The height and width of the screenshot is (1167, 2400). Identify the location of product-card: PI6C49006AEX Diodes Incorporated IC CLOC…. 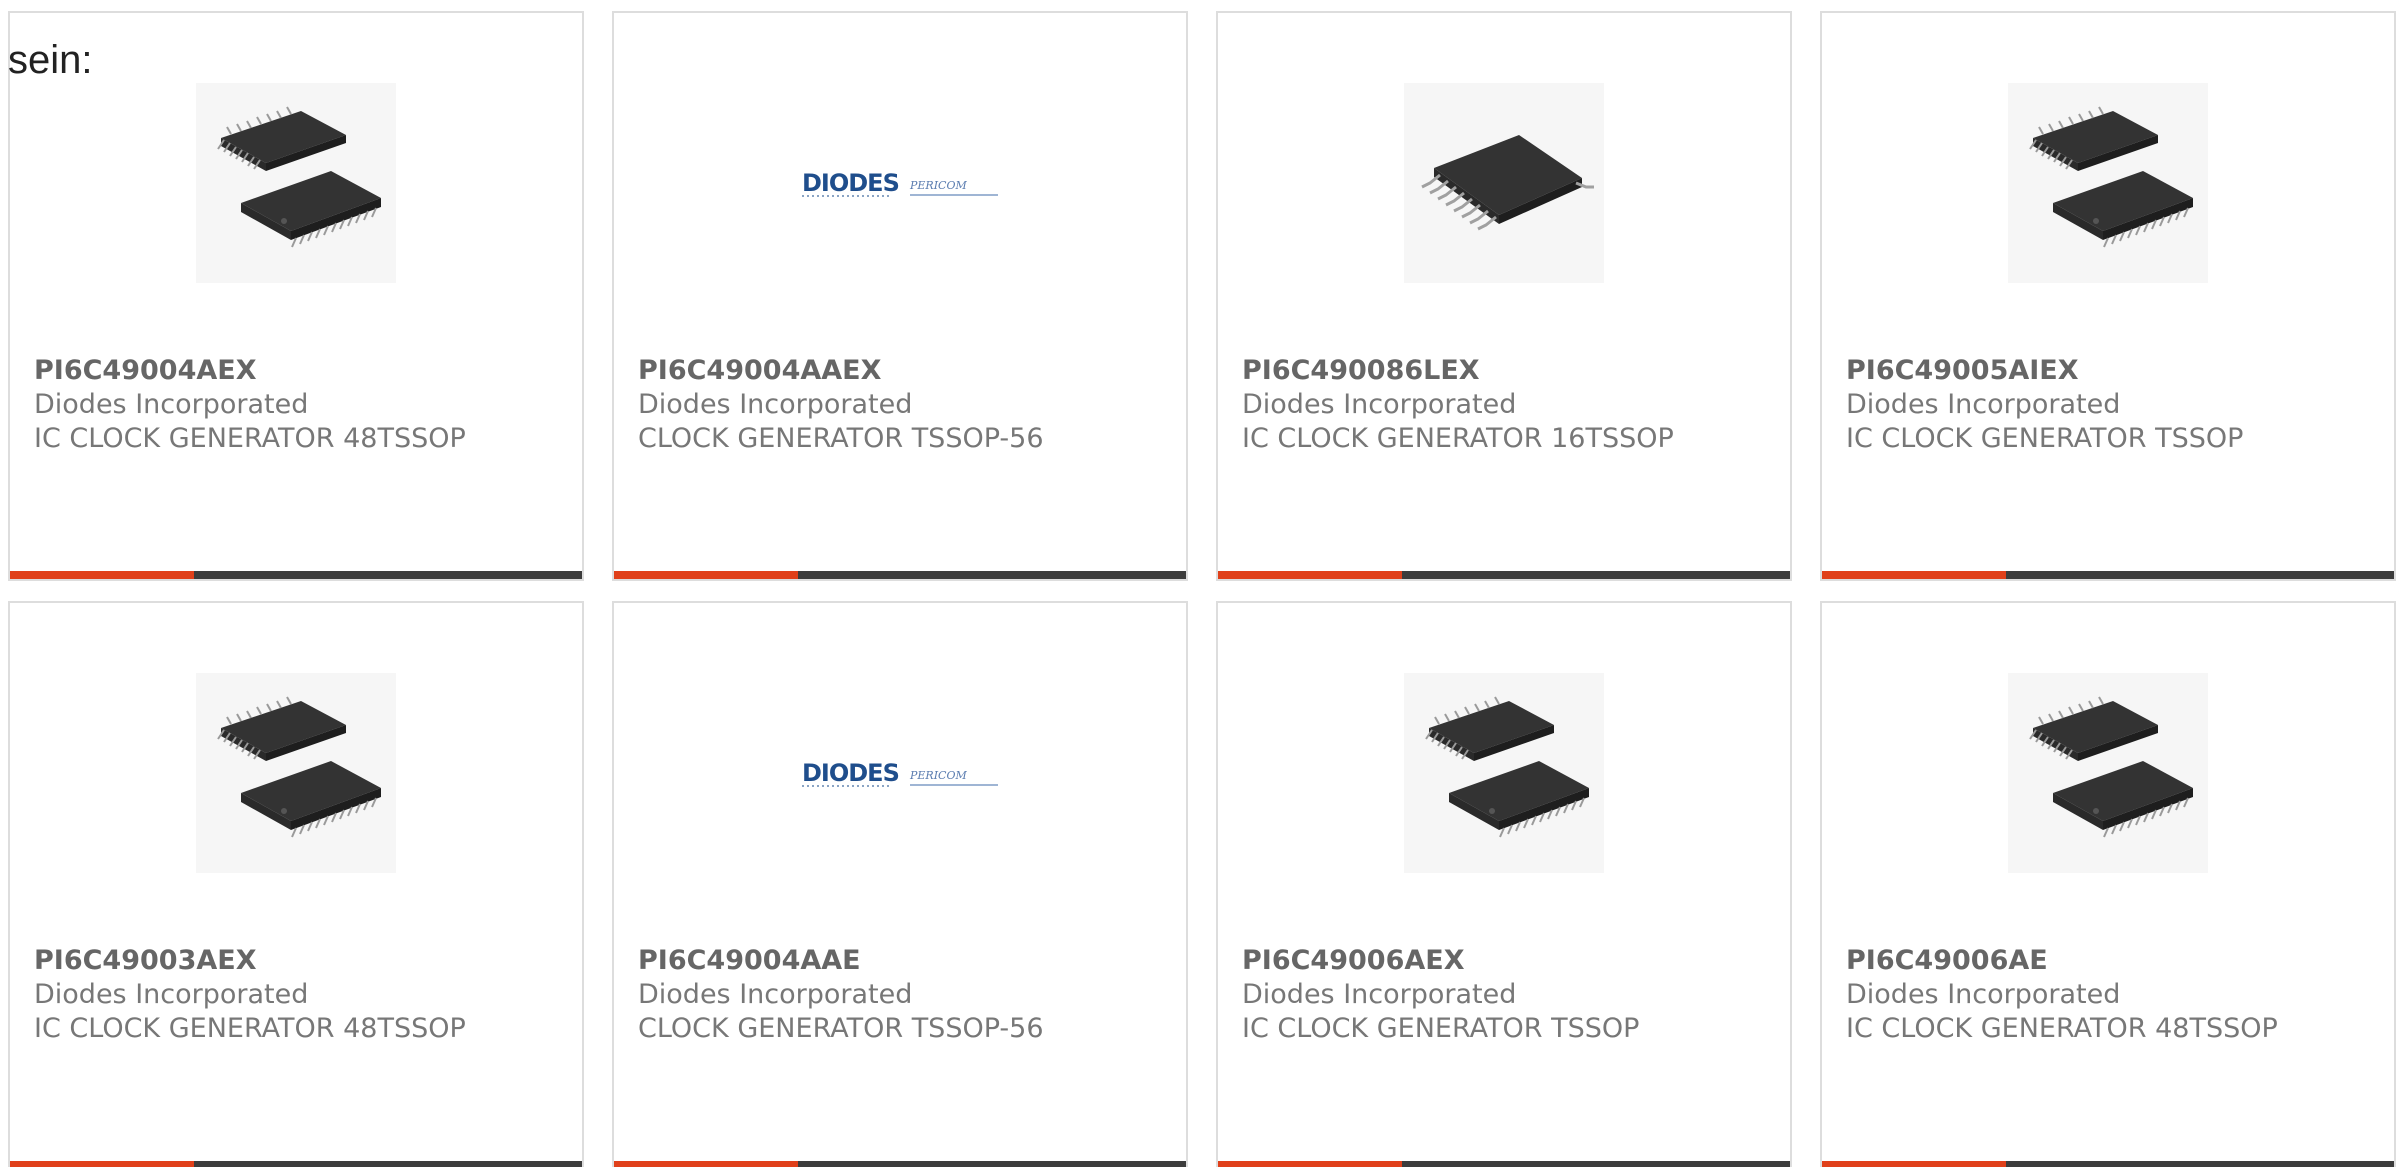
(1504, 884).